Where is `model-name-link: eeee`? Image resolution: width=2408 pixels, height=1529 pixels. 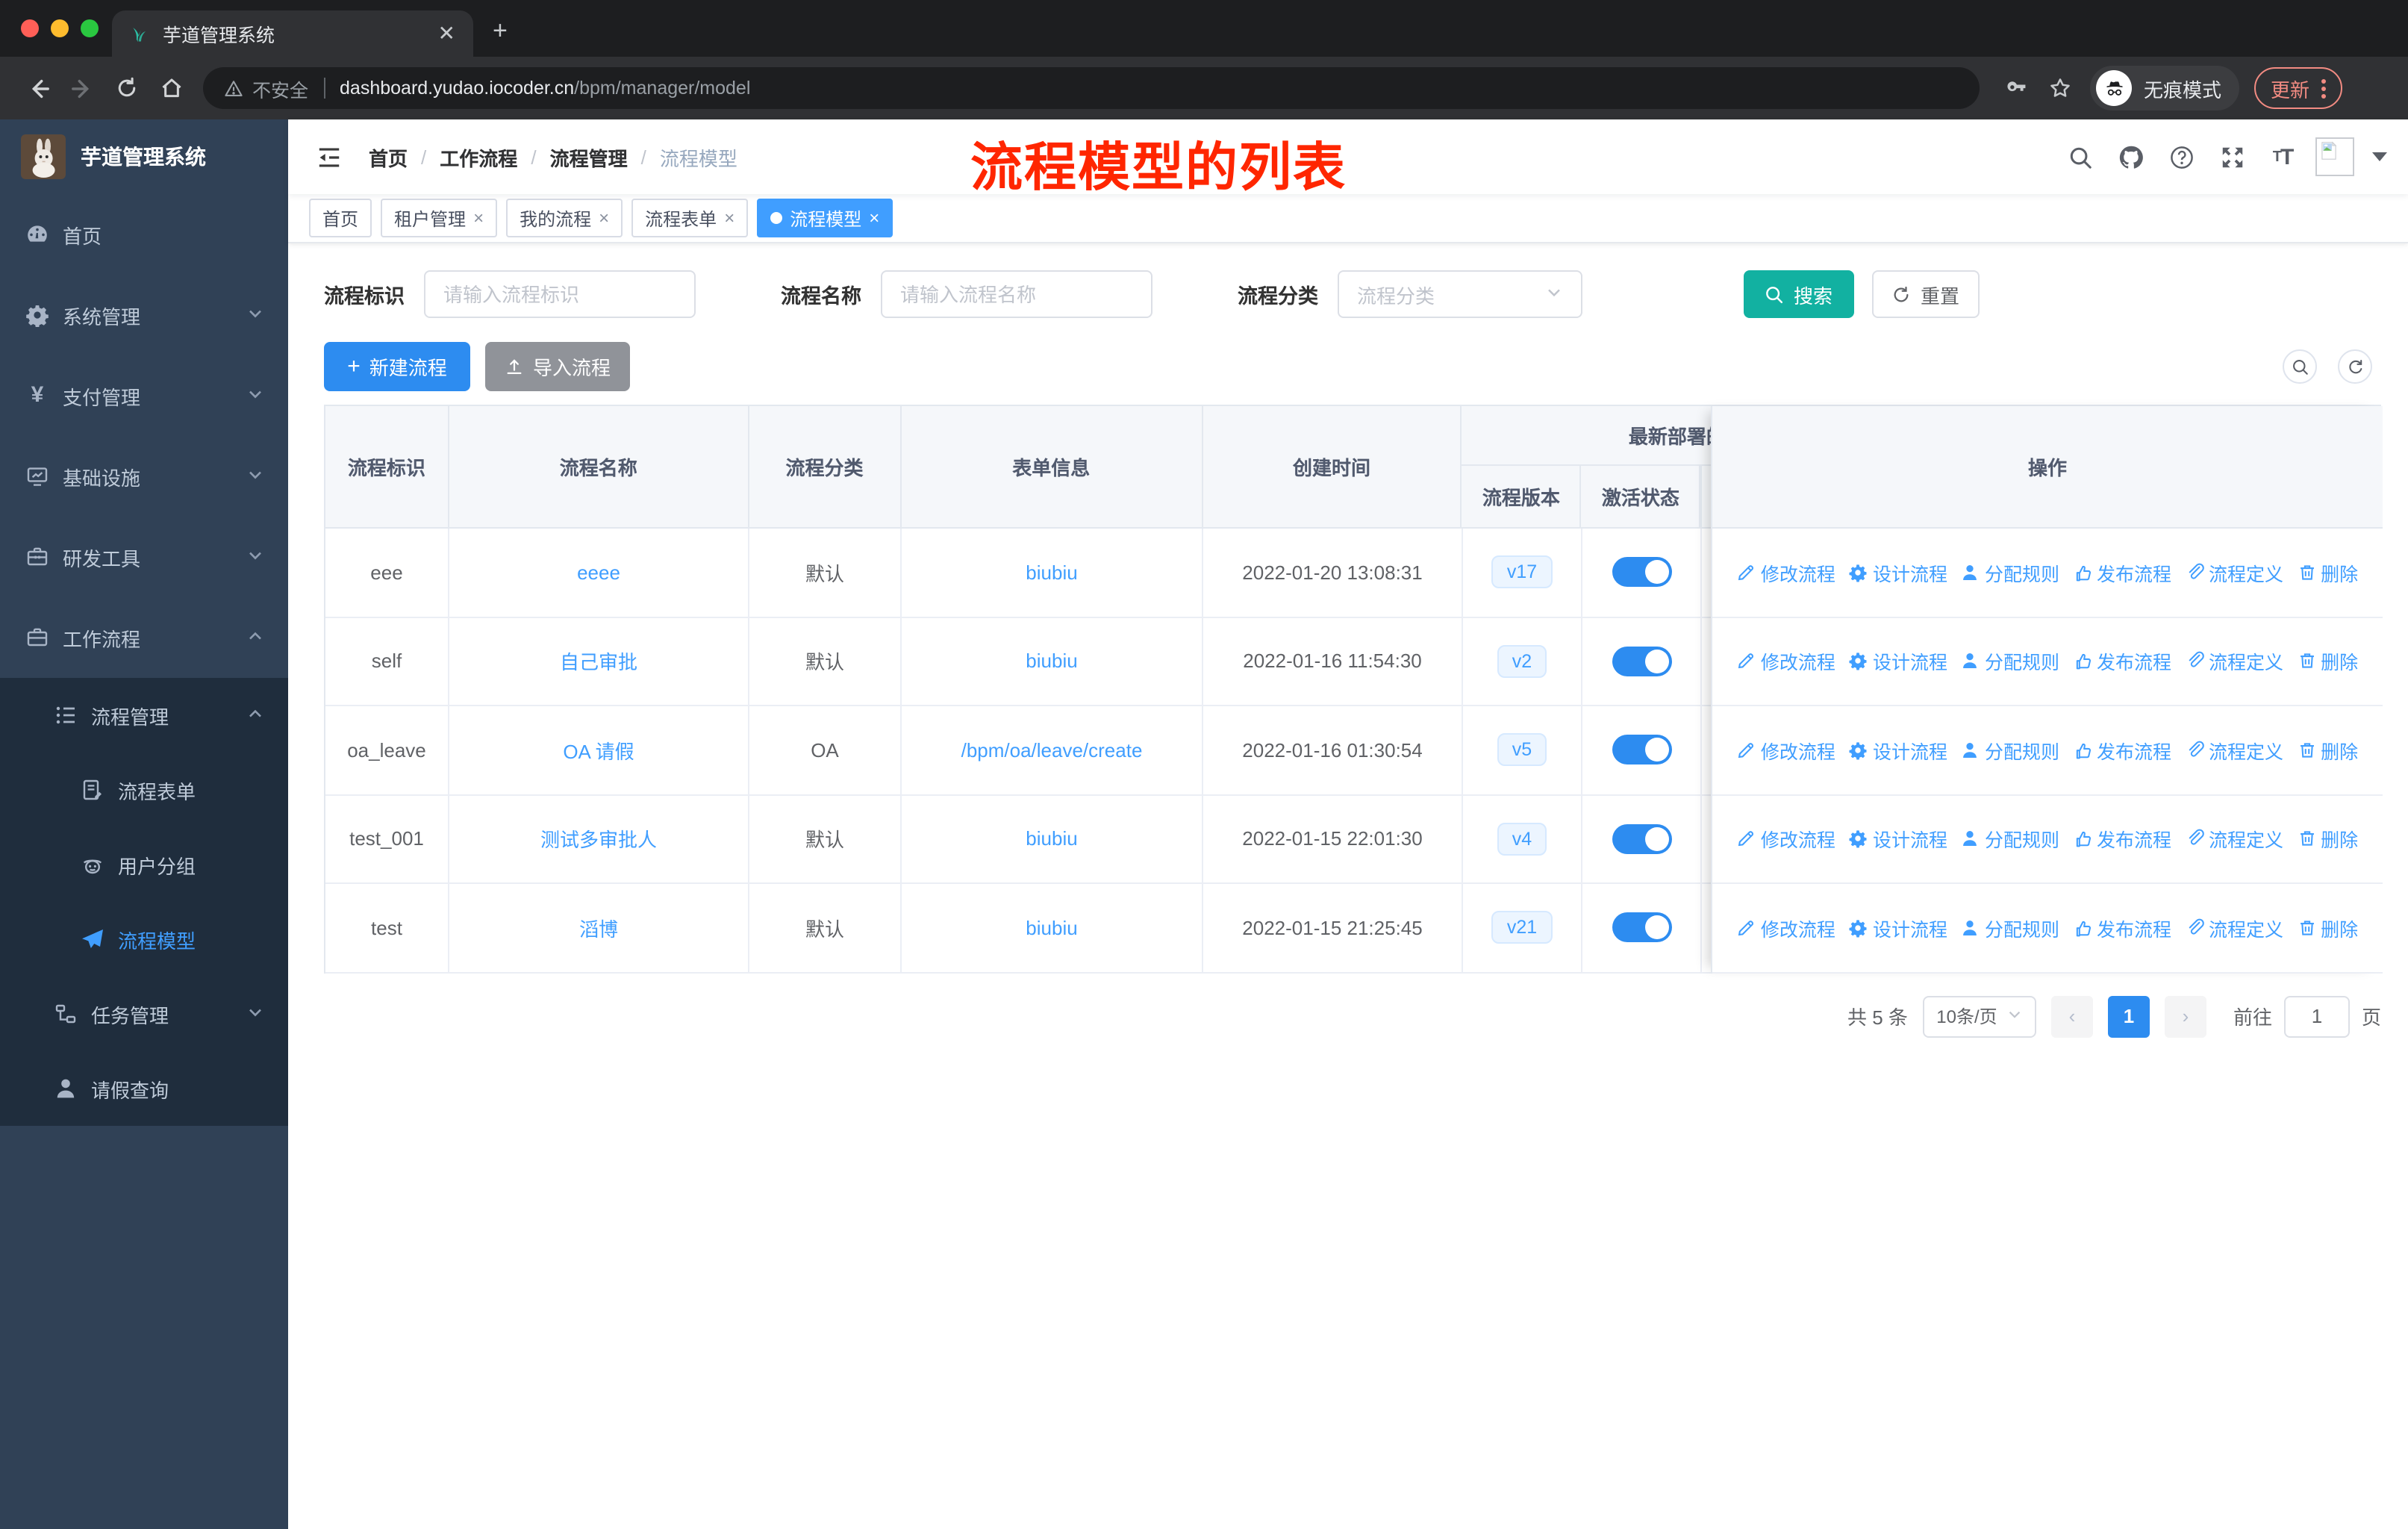 model-name-link: eeee is located at coordinates (598, 572).